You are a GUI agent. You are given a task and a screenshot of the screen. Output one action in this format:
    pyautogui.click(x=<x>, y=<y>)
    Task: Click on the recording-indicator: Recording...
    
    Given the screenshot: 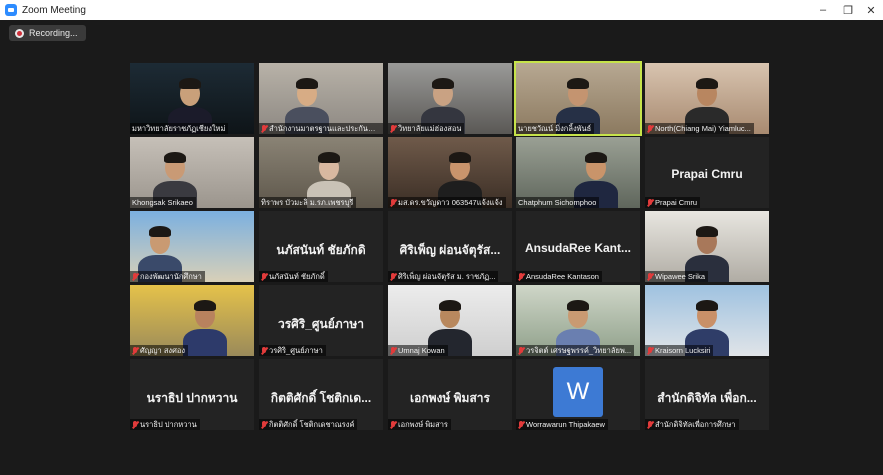 What is the action you would take?
    pyautogui.click(x=47, y=33)
    